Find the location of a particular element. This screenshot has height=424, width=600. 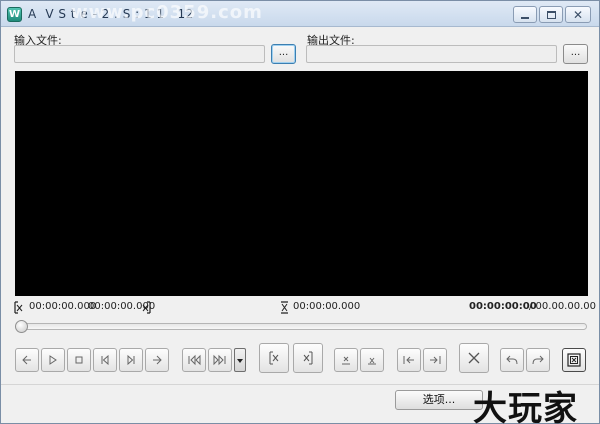

cut-end-icon is located at coordinates (308, 358).